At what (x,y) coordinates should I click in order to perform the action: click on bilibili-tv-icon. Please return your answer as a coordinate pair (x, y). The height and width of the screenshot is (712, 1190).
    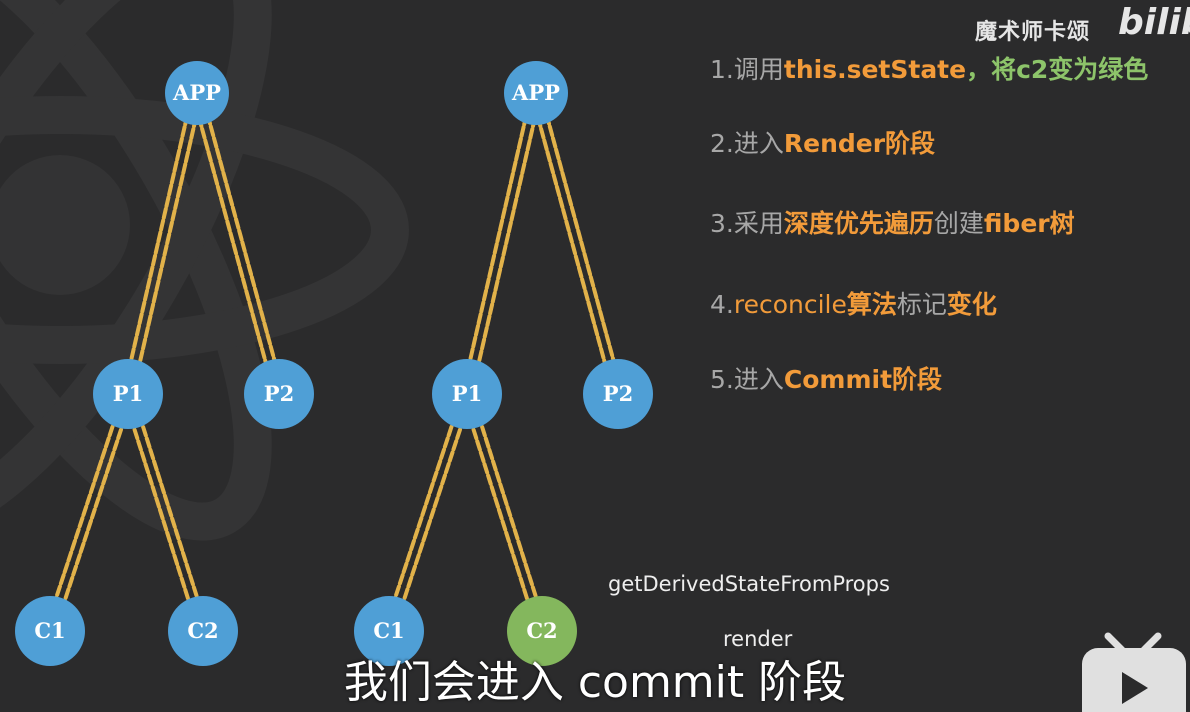
    Looking at the image, I should click on (1134, 671).